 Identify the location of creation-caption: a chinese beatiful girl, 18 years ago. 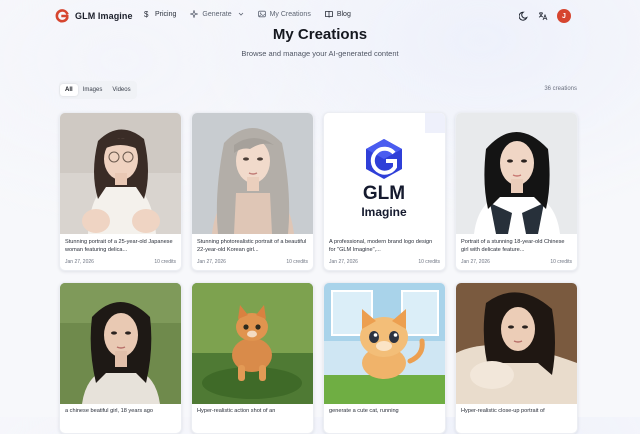
(109, 411).